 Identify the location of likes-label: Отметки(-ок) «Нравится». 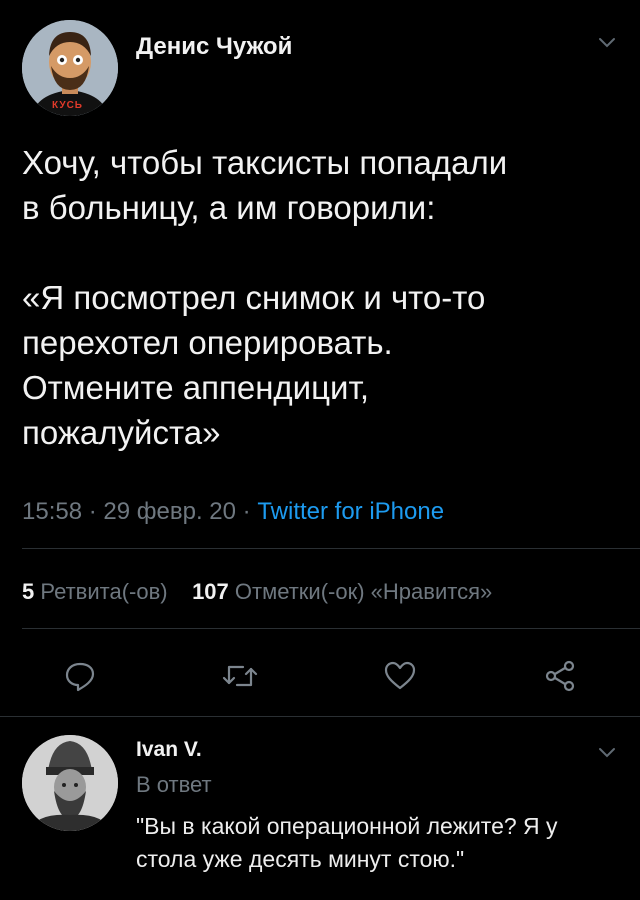
(363, 591).